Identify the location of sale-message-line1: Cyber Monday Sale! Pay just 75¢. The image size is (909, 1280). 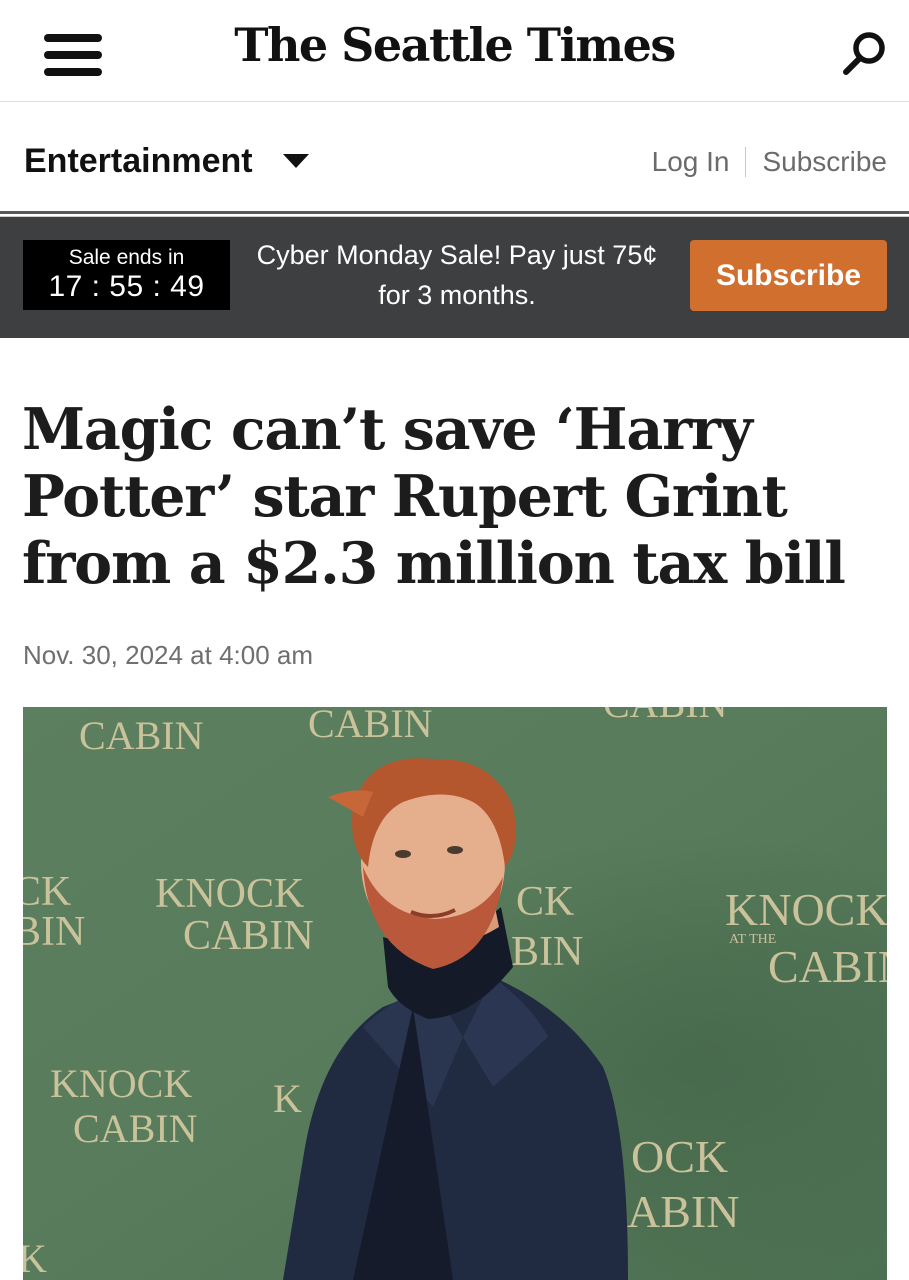
(457, 255).